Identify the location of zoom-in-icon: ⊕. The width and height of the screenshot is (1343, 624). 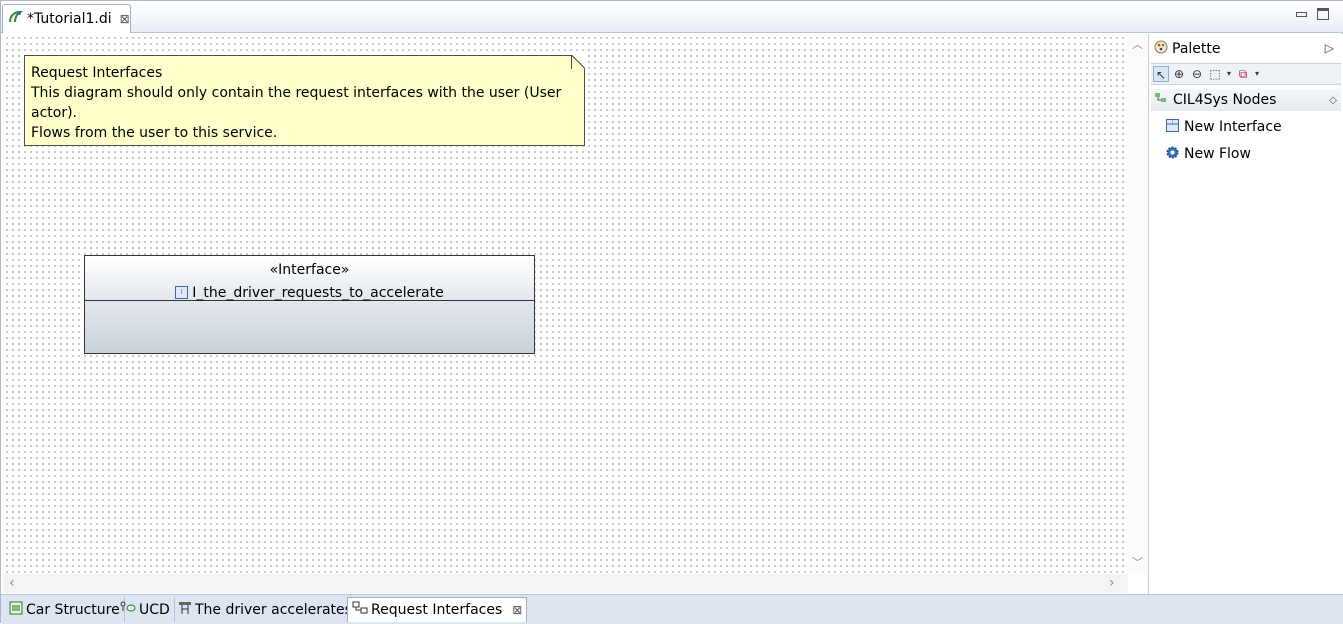
(1179, 74).